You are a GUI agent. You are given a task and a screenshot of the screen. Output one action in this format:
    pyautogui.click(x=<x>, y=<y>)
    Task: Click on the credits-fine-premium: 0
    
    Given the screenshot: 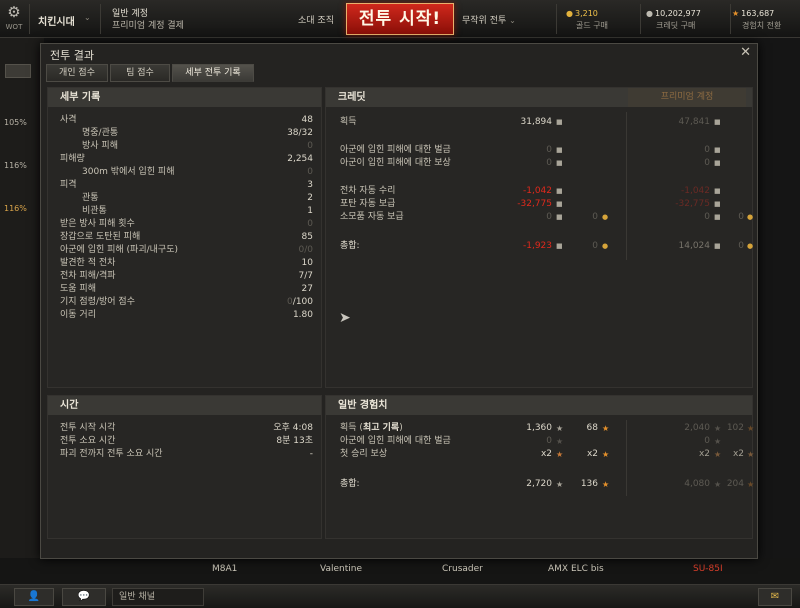 What is the action you would take?
    pyautogui.click(x=707, y=150)
    